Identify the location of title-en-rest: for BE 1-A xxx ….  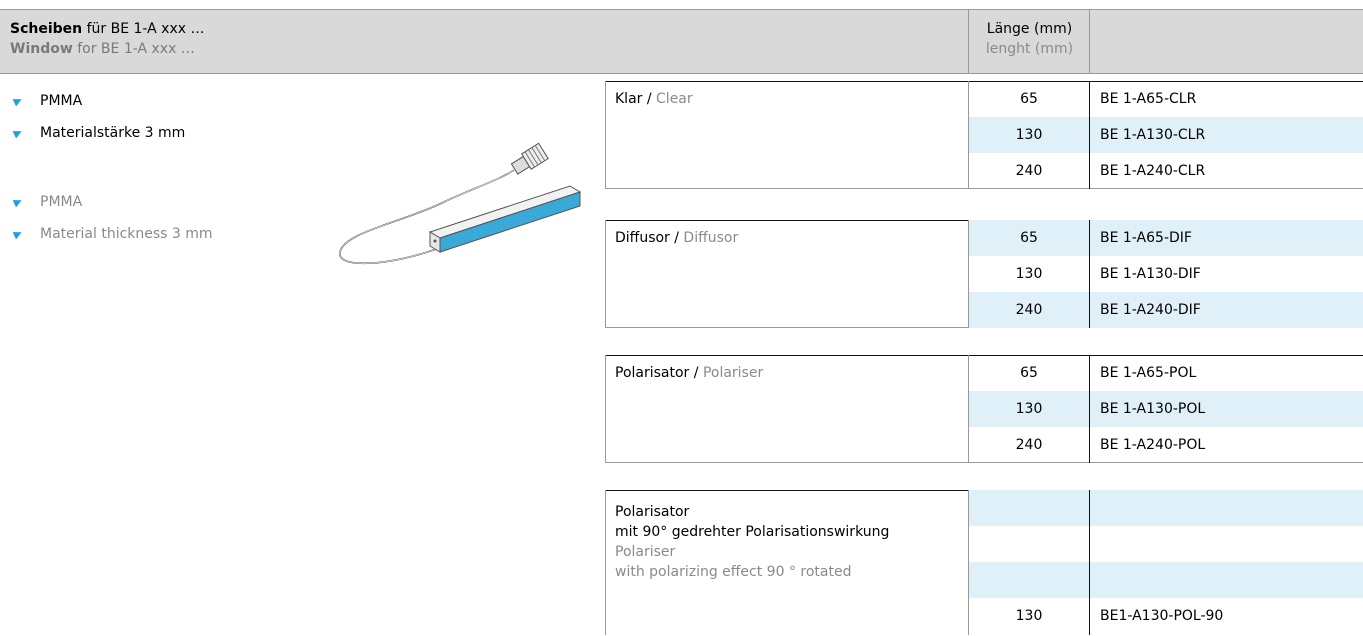
(133, 49).